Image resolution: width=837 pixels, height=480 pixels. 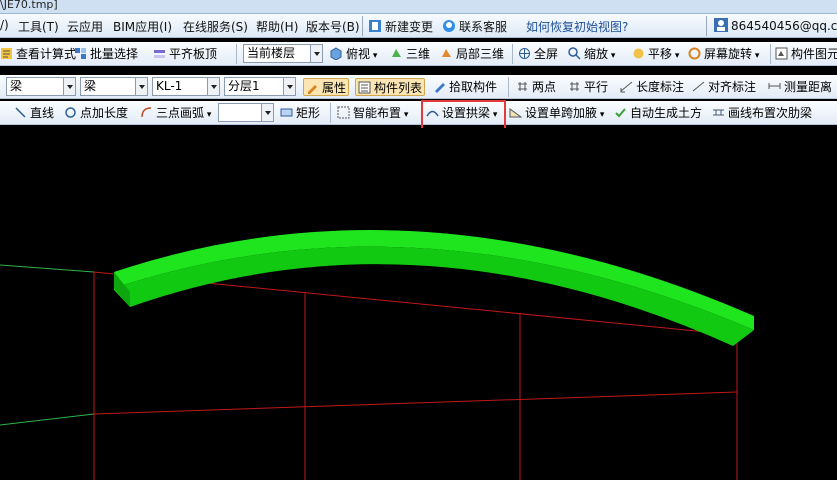 I want to click on two-points-button: 两点, so click(x=536, y=87).